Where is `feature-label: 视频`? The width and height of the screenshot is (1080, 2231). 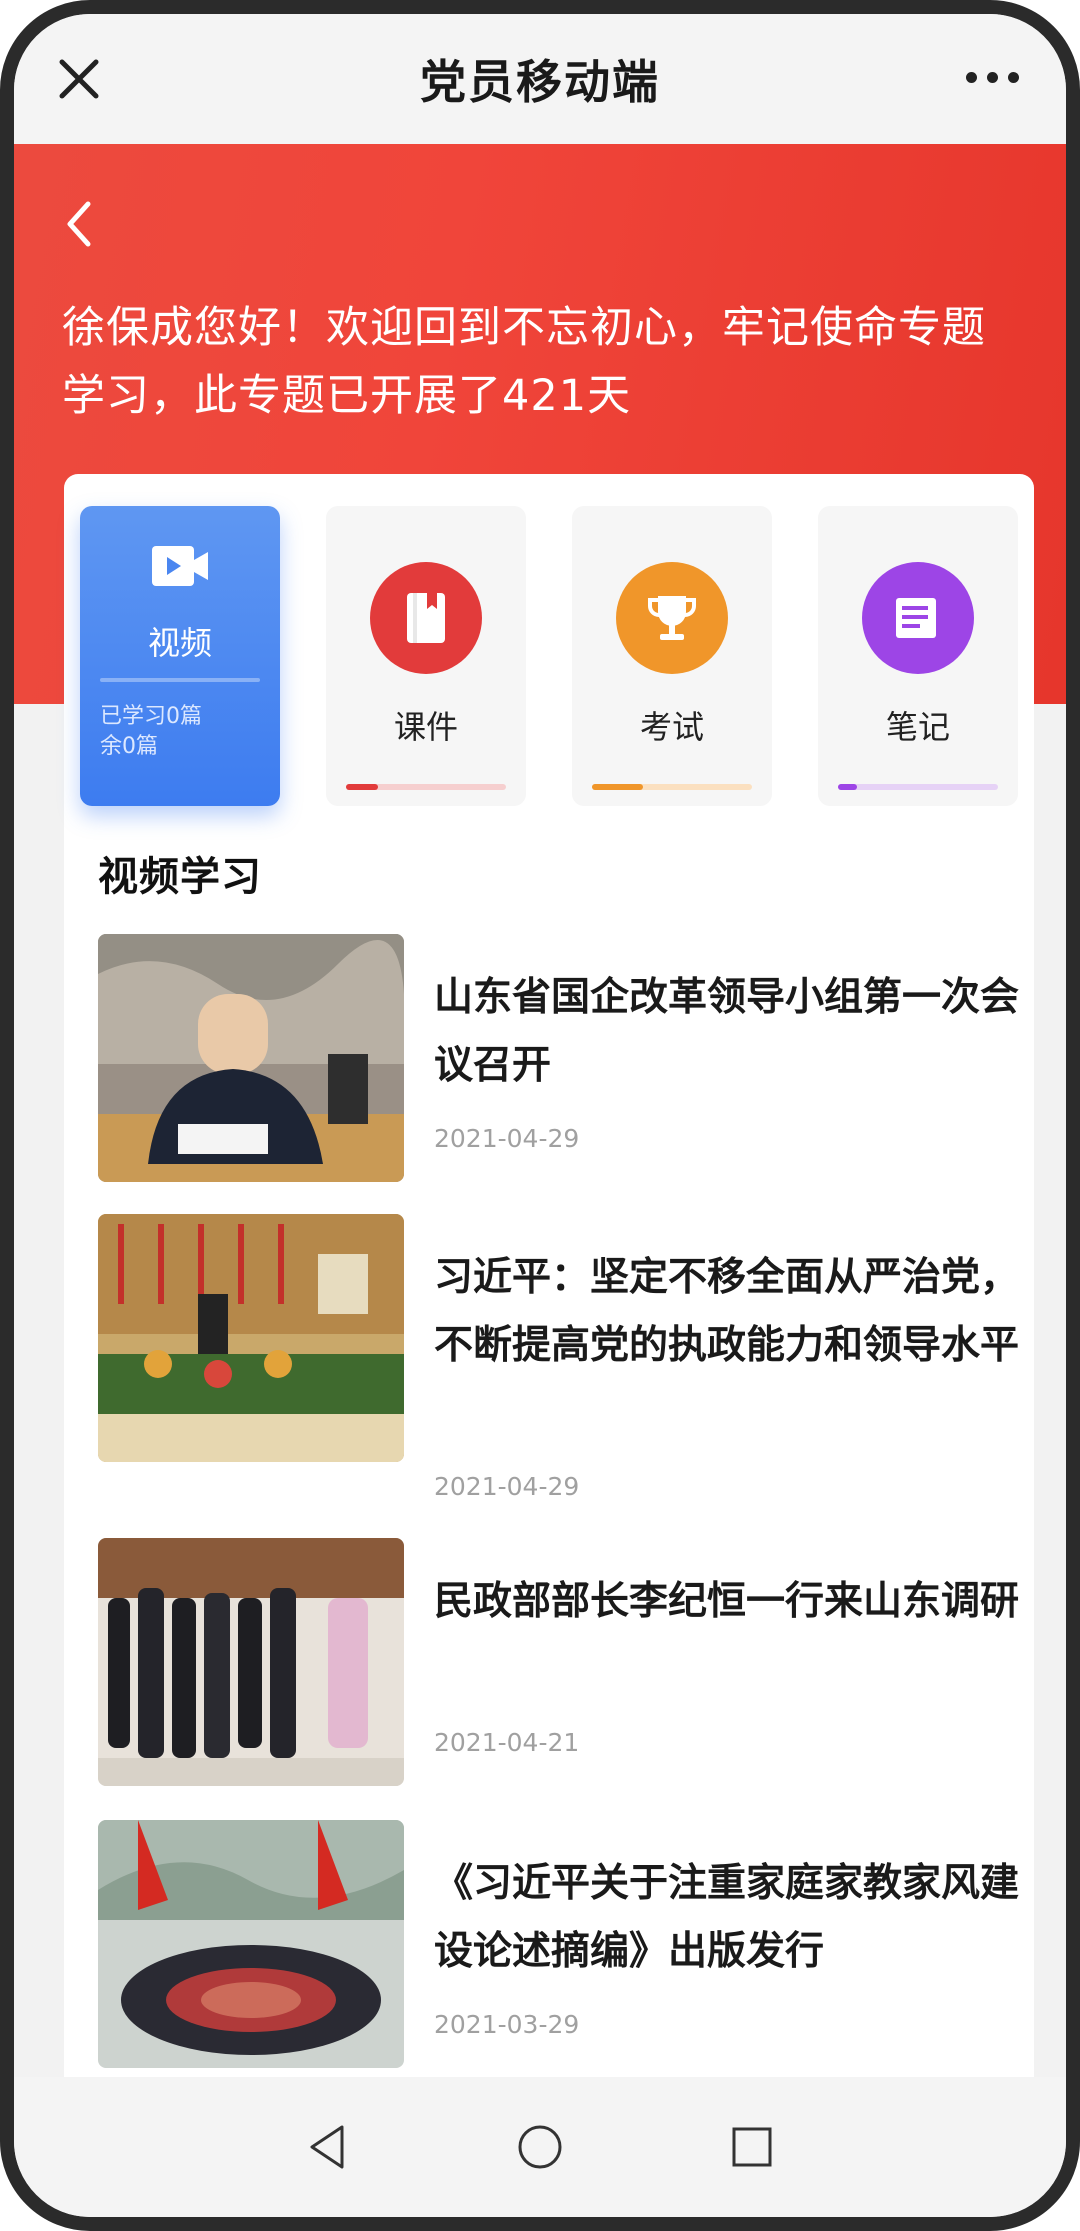
feature-label: 视频 is located at coordinates (179, 643).